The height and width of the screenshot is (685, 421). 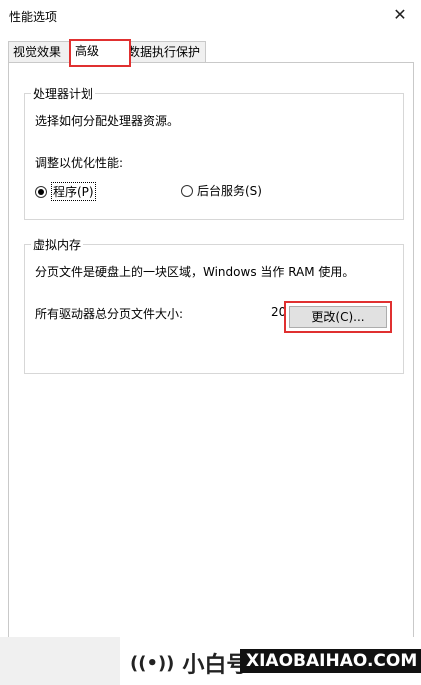 I want to click on radio-background-services: 后台服务(S), so click(x=221, y=190).